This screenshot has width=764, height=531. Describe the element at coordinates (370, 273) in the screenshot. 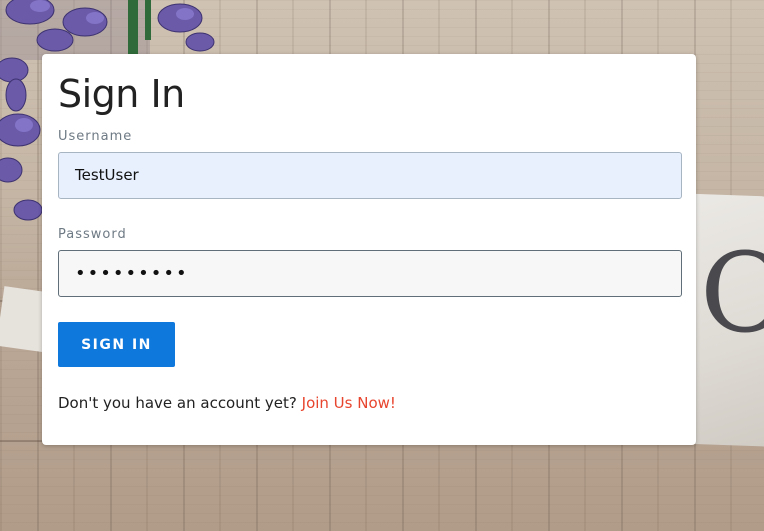

I see `password-field: •••••••••` at that location.